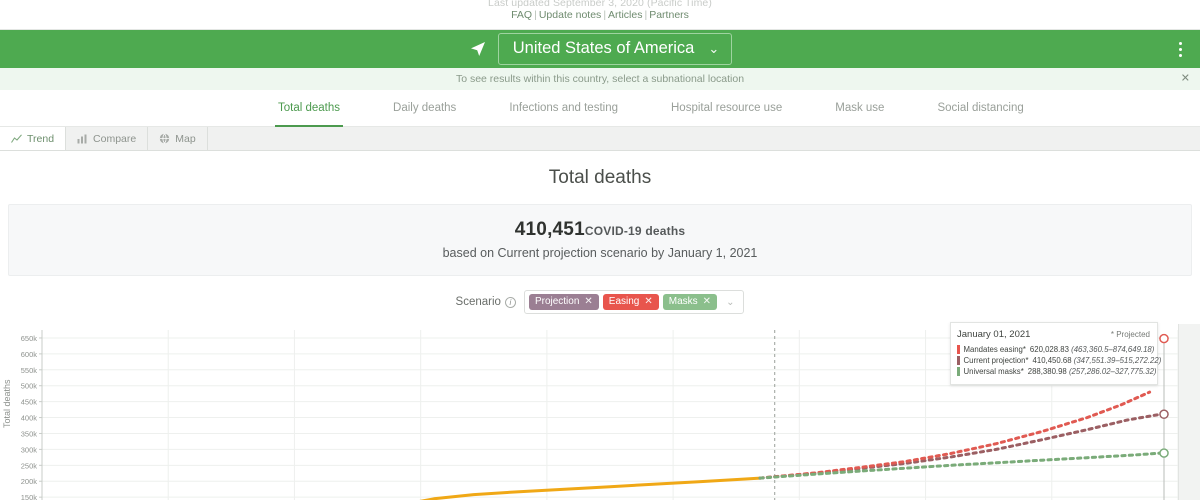 The height and width of the screenshot is (500, 1200). What do you see at coordinates (29, 402) in the screenshot?
I see `svg-text: 450k` at bounding box center [29, 402].